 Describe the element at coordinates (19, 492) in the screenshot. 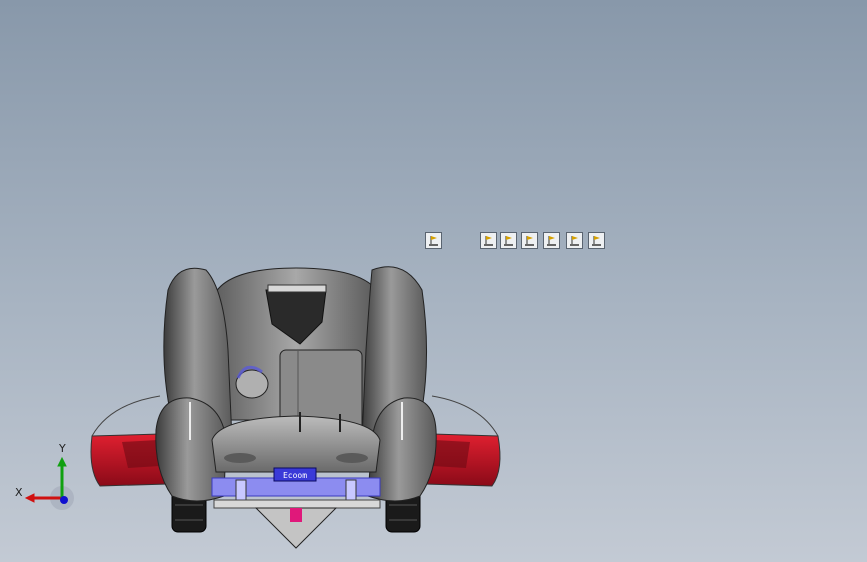

I see `triad-x-label: X` at that location.